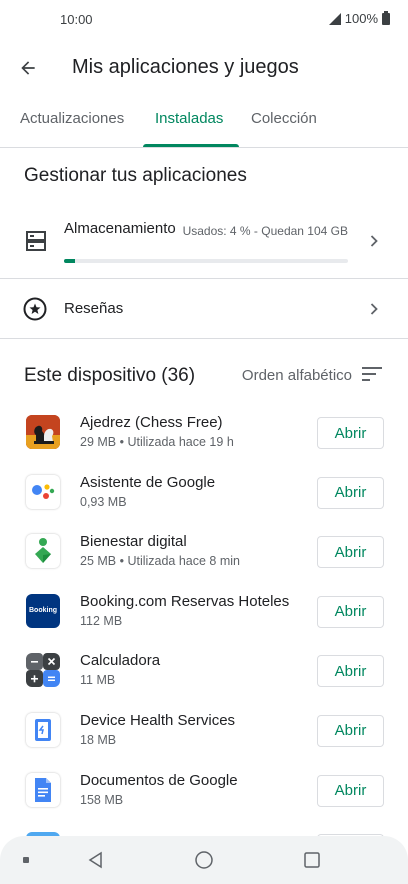  What do you see at coordinates (26, 860) in the screenshot?
I see `dot-icon` at bounding box center [26, 860].